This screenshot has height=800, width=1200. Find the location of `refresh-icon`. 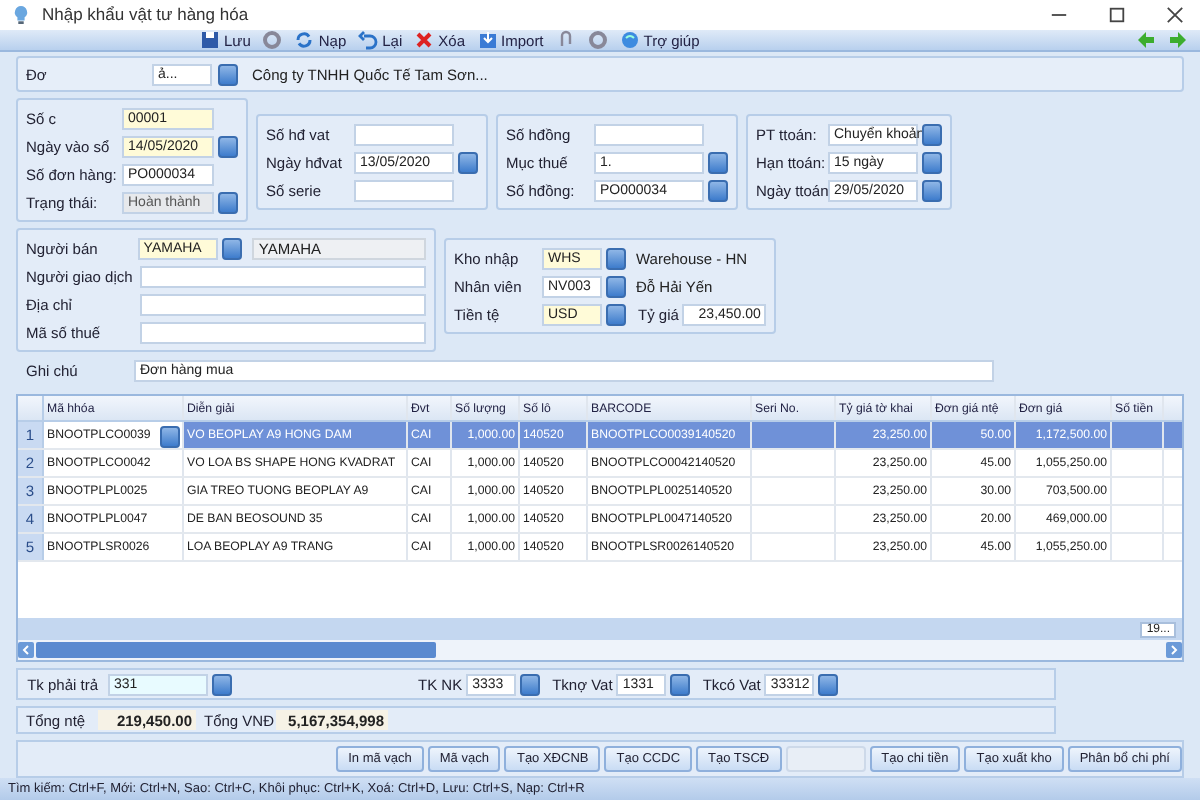

refresh-icon is located at coordinates (304, 40).